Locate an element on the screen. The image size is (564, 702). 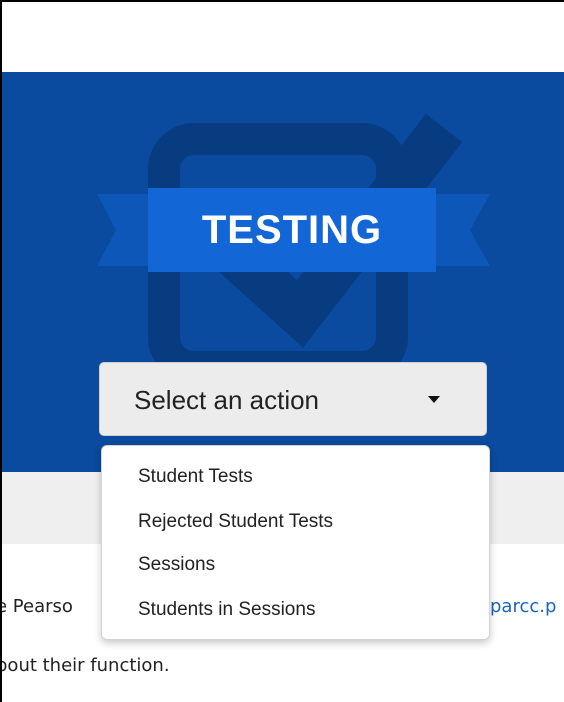
hero-title: TESTING is located at coordinates (292, 230).